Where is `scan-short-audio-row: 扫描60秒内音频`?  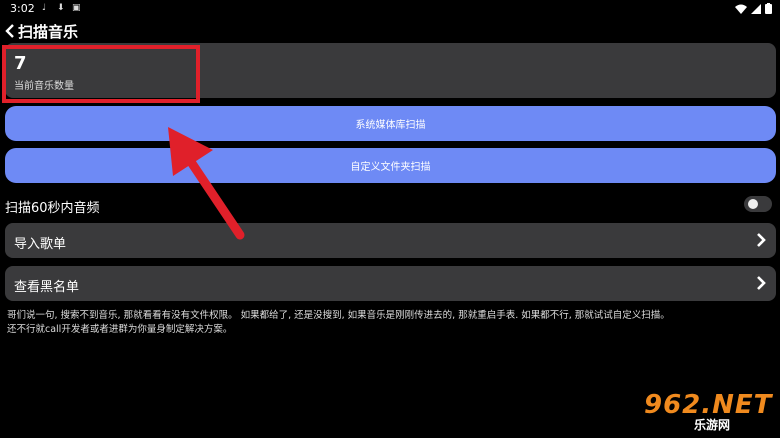 scan-short-audio-row: 扫描60秒内音频 is located at coordinates (390, 205).